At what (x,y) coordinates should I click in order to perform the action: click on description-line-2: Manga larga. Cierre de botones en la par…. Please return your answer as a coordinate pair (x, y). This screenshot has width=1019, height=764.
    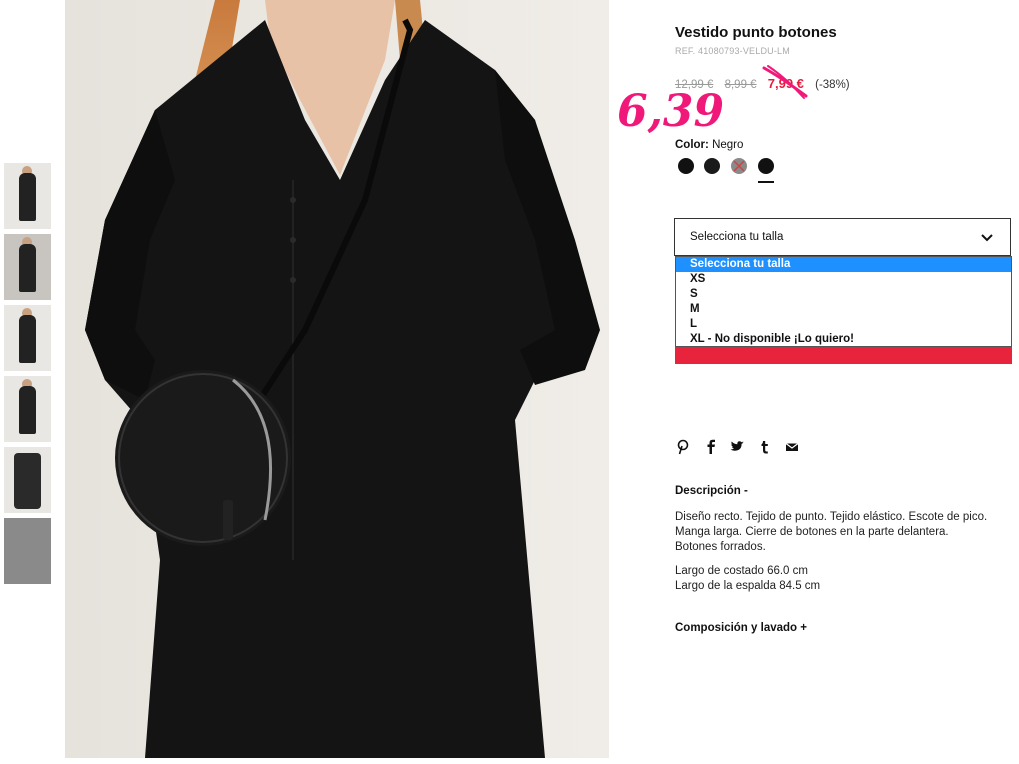
    Looking at the image, I should click on (812, 532).